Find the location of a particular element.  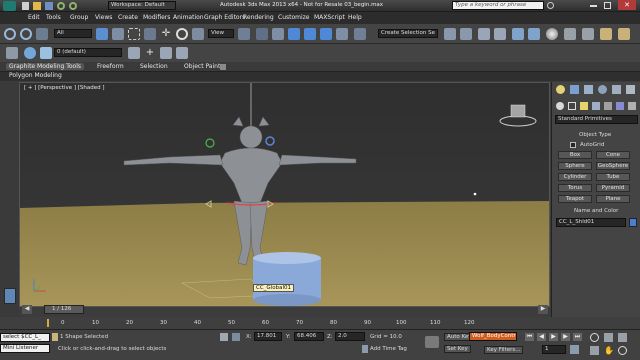

time-tag-icon is located at coordinates (365, 349).